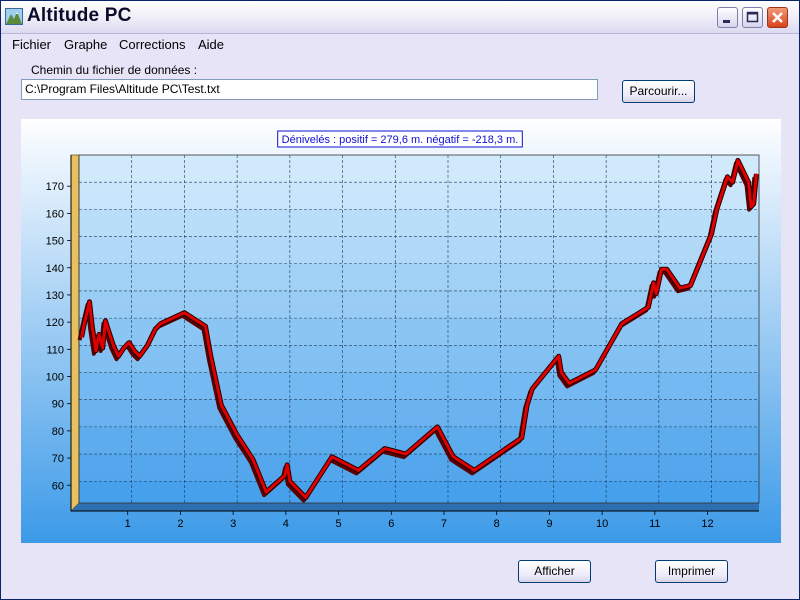 The height and width of the screenshot is (600, 800). I want to click on x-tick-label: 4, so click(286, 524).